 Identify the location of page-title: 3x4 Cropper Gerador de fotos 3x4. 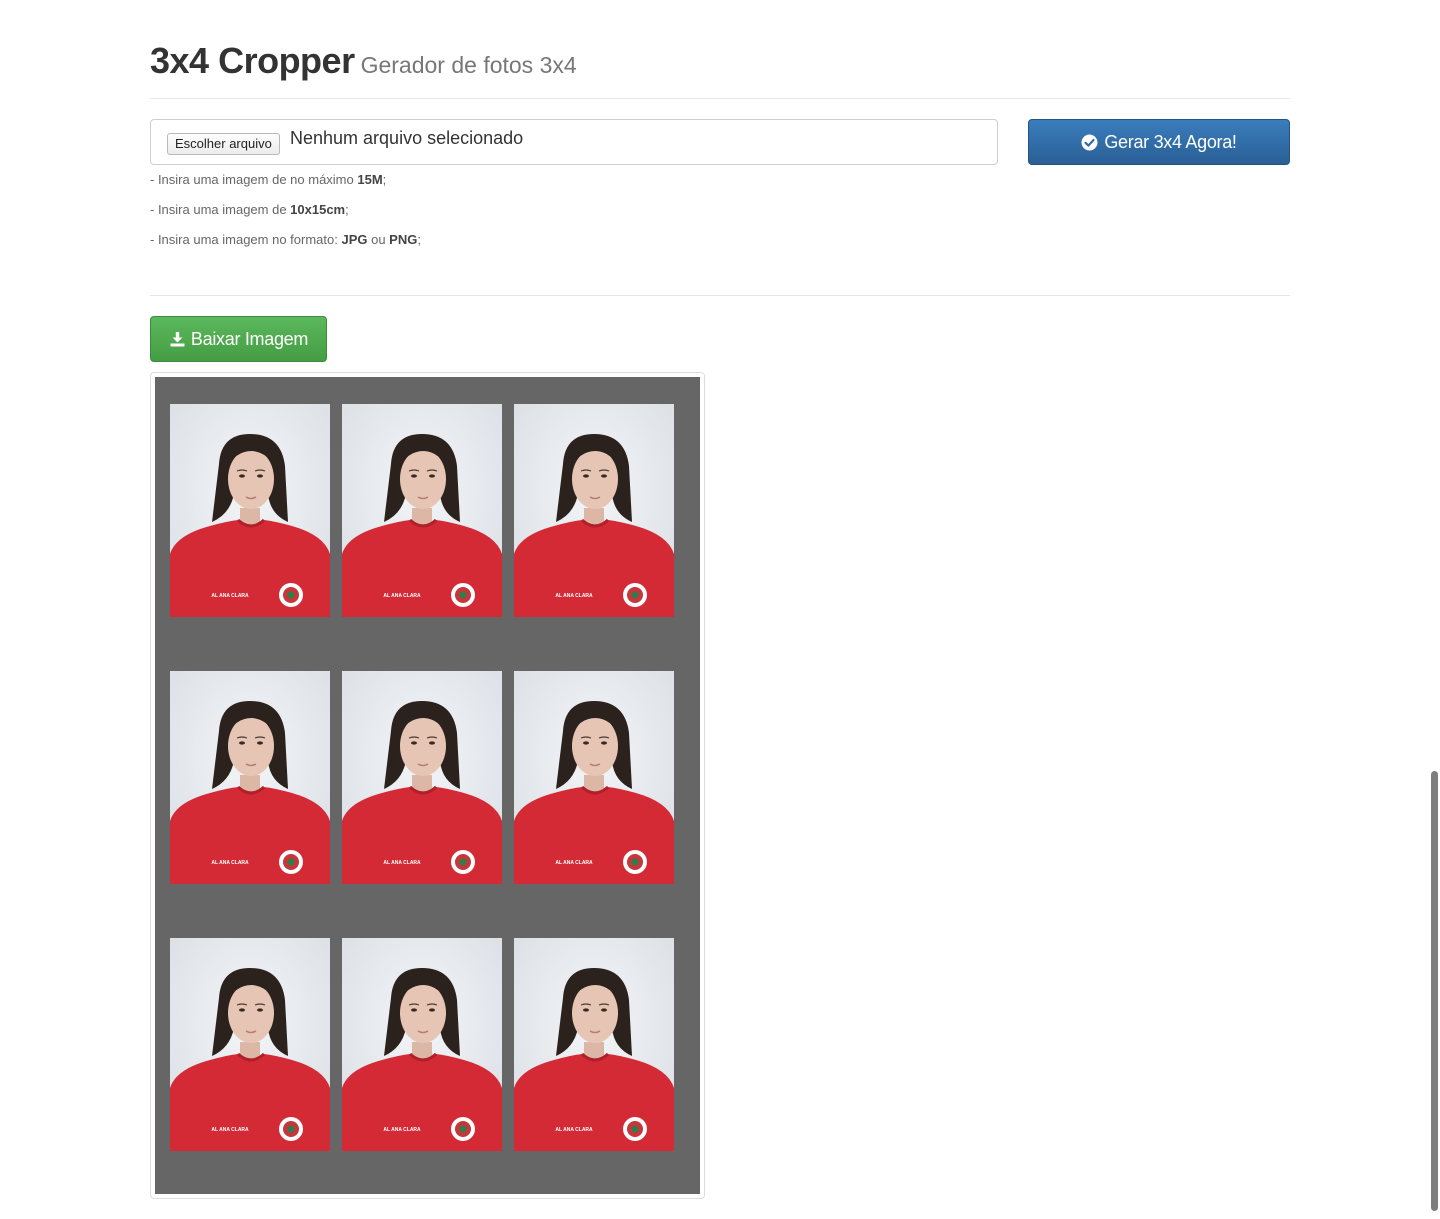
(363, 60).